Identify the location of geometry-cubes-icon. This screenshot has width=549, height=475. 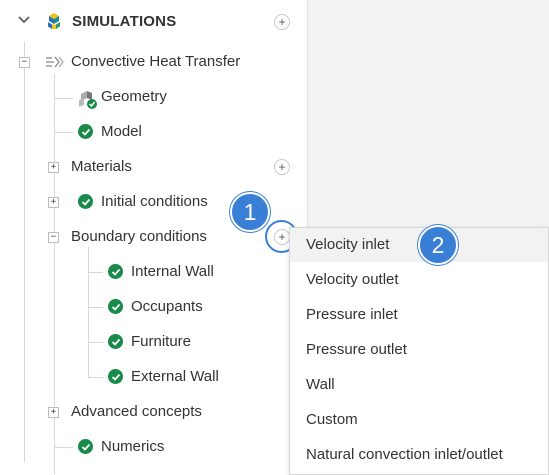
(88, 100).